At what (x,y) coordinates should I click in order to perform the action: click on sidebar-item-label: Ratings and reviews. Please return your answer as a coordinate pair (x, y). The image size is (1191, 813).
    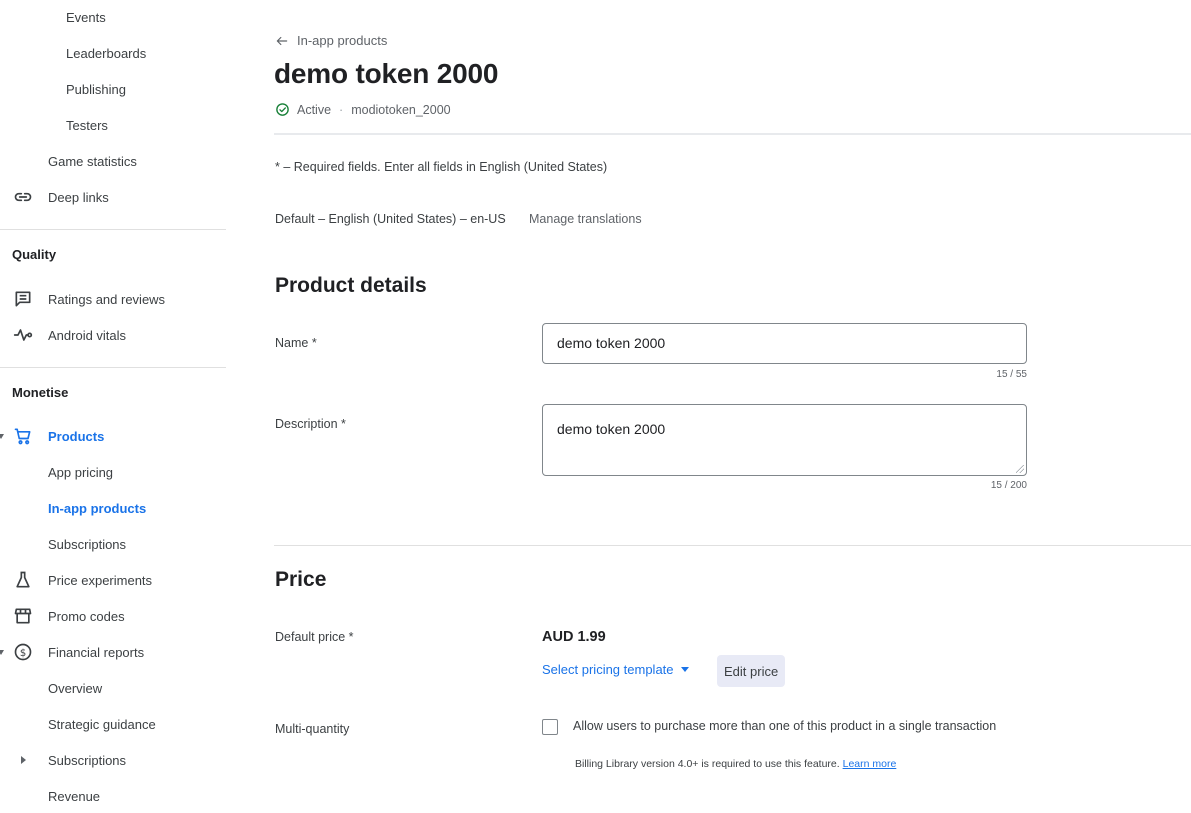
    Looking at the image, I should click on (107, 299).